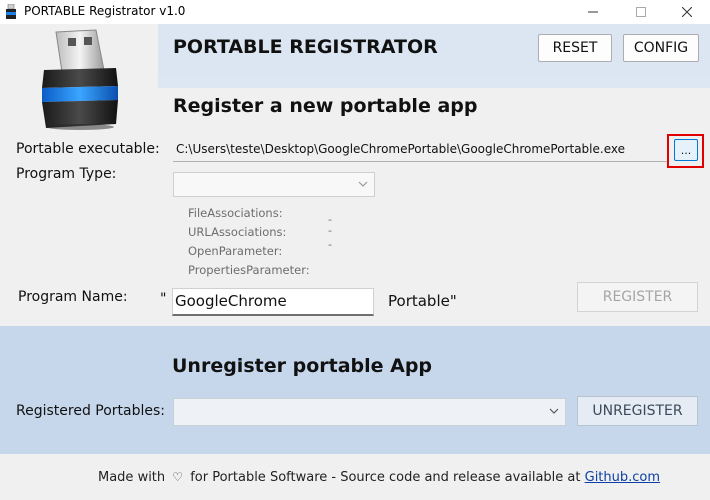 The width and height of the screenshot is (710, 500). I want to click on maximize-button, so click(641, 12).